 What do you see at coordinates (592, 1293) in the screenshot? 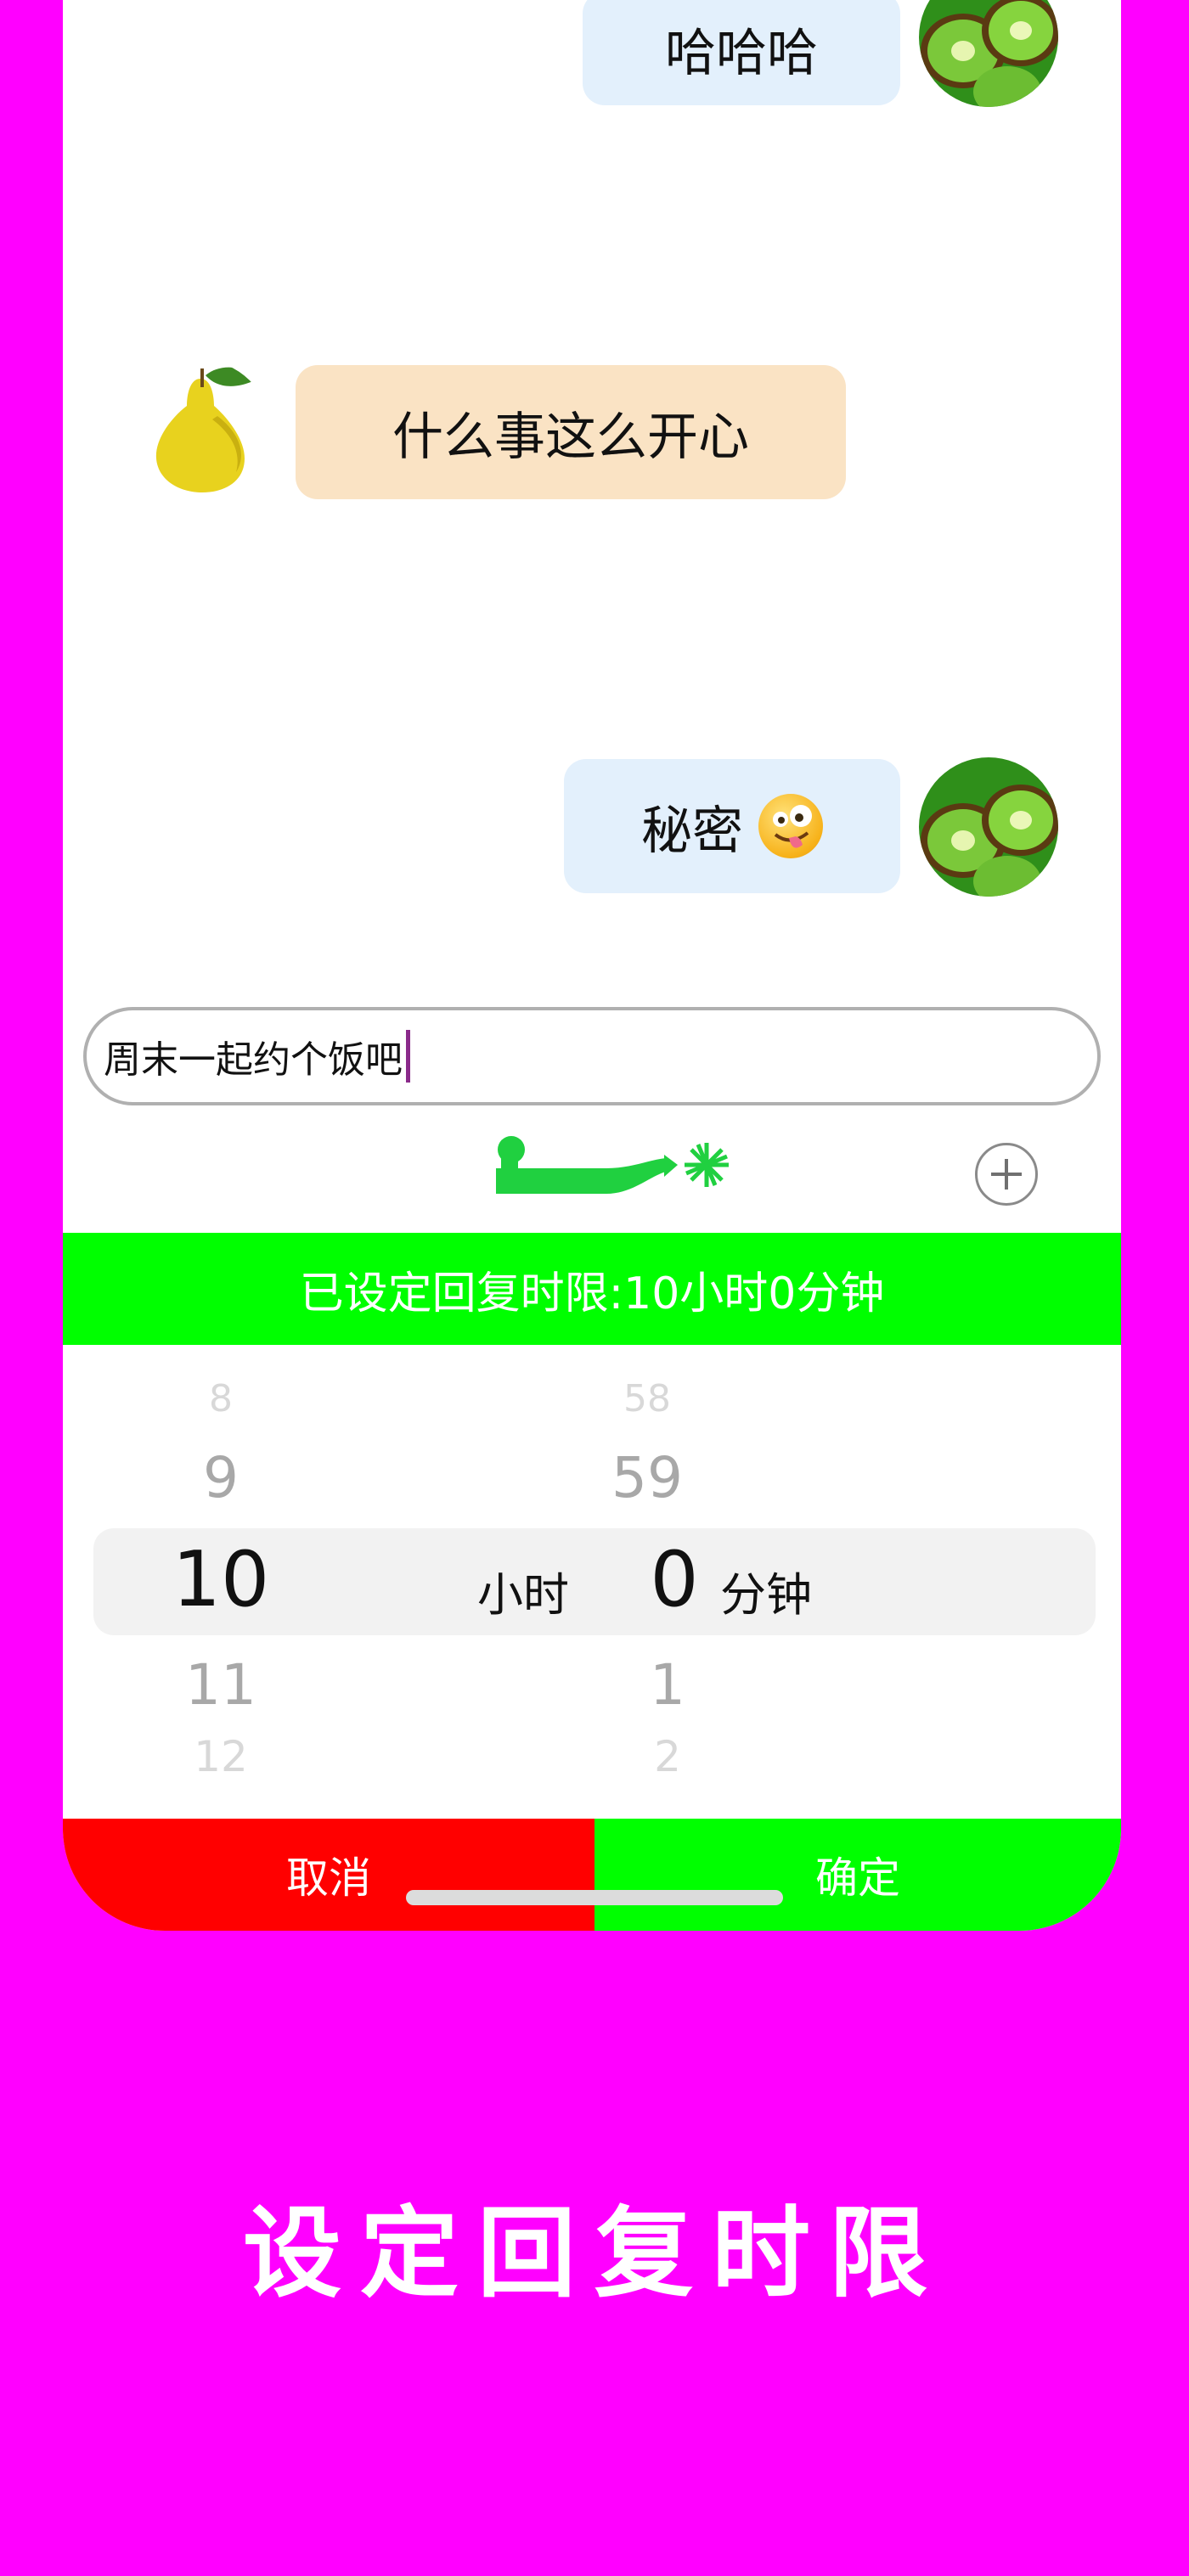
I see `reply-limit-text: 已设定回复时限:10小时0分钟` at bounding box center [592, 1293].